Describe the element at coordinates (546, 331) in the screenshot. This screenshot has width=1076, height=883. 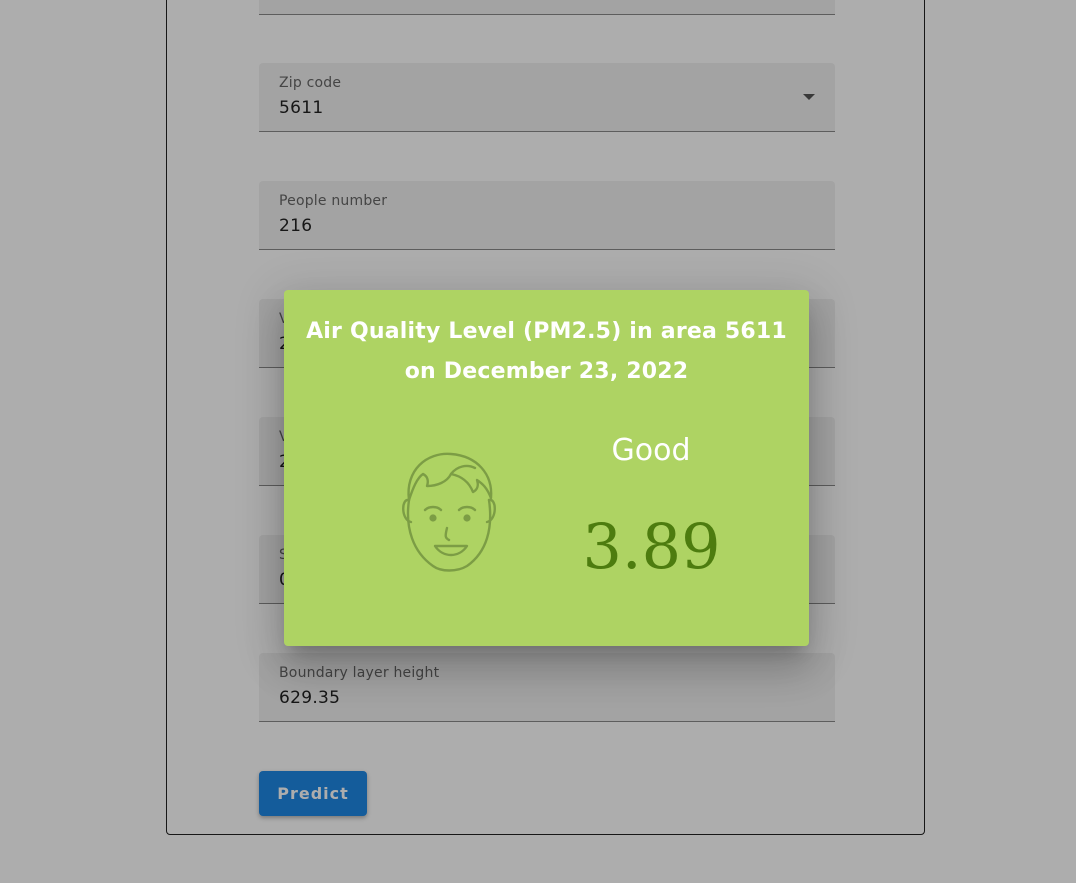
I see `dialog-title-line-1: Air Quality Level (PM2.5) in area 5611` at that location.